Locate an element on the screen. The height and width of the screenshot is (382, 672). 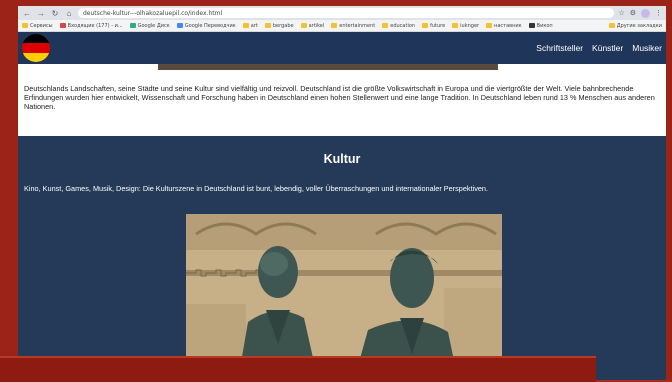
nav-link-kuenstler: Künstler is located at coordinates (607, 48).